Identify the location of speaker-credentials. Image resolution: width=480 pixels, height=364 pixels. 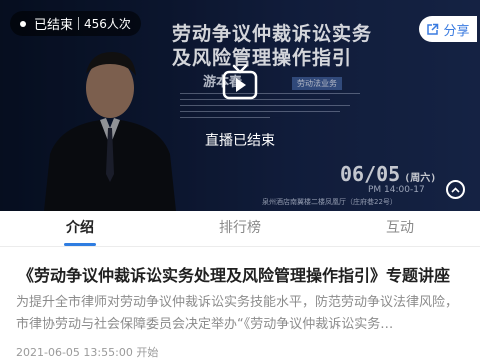
(270, 103).